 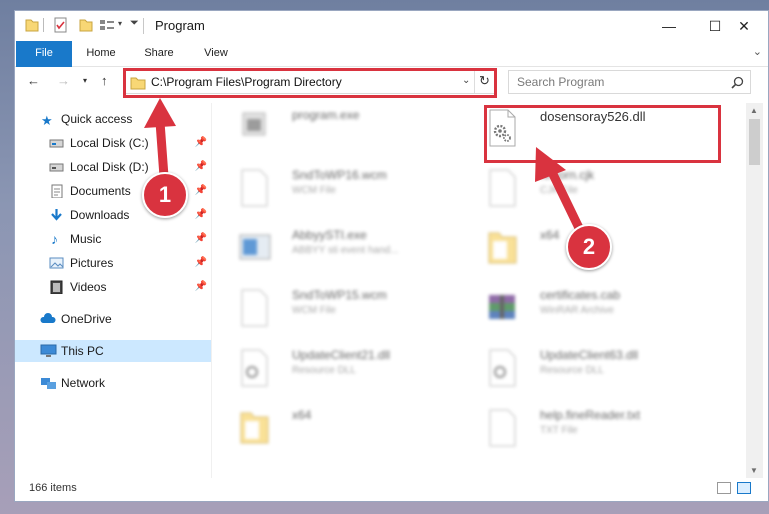 I want to click on arrow-1-head, so click(x=160, y=113).